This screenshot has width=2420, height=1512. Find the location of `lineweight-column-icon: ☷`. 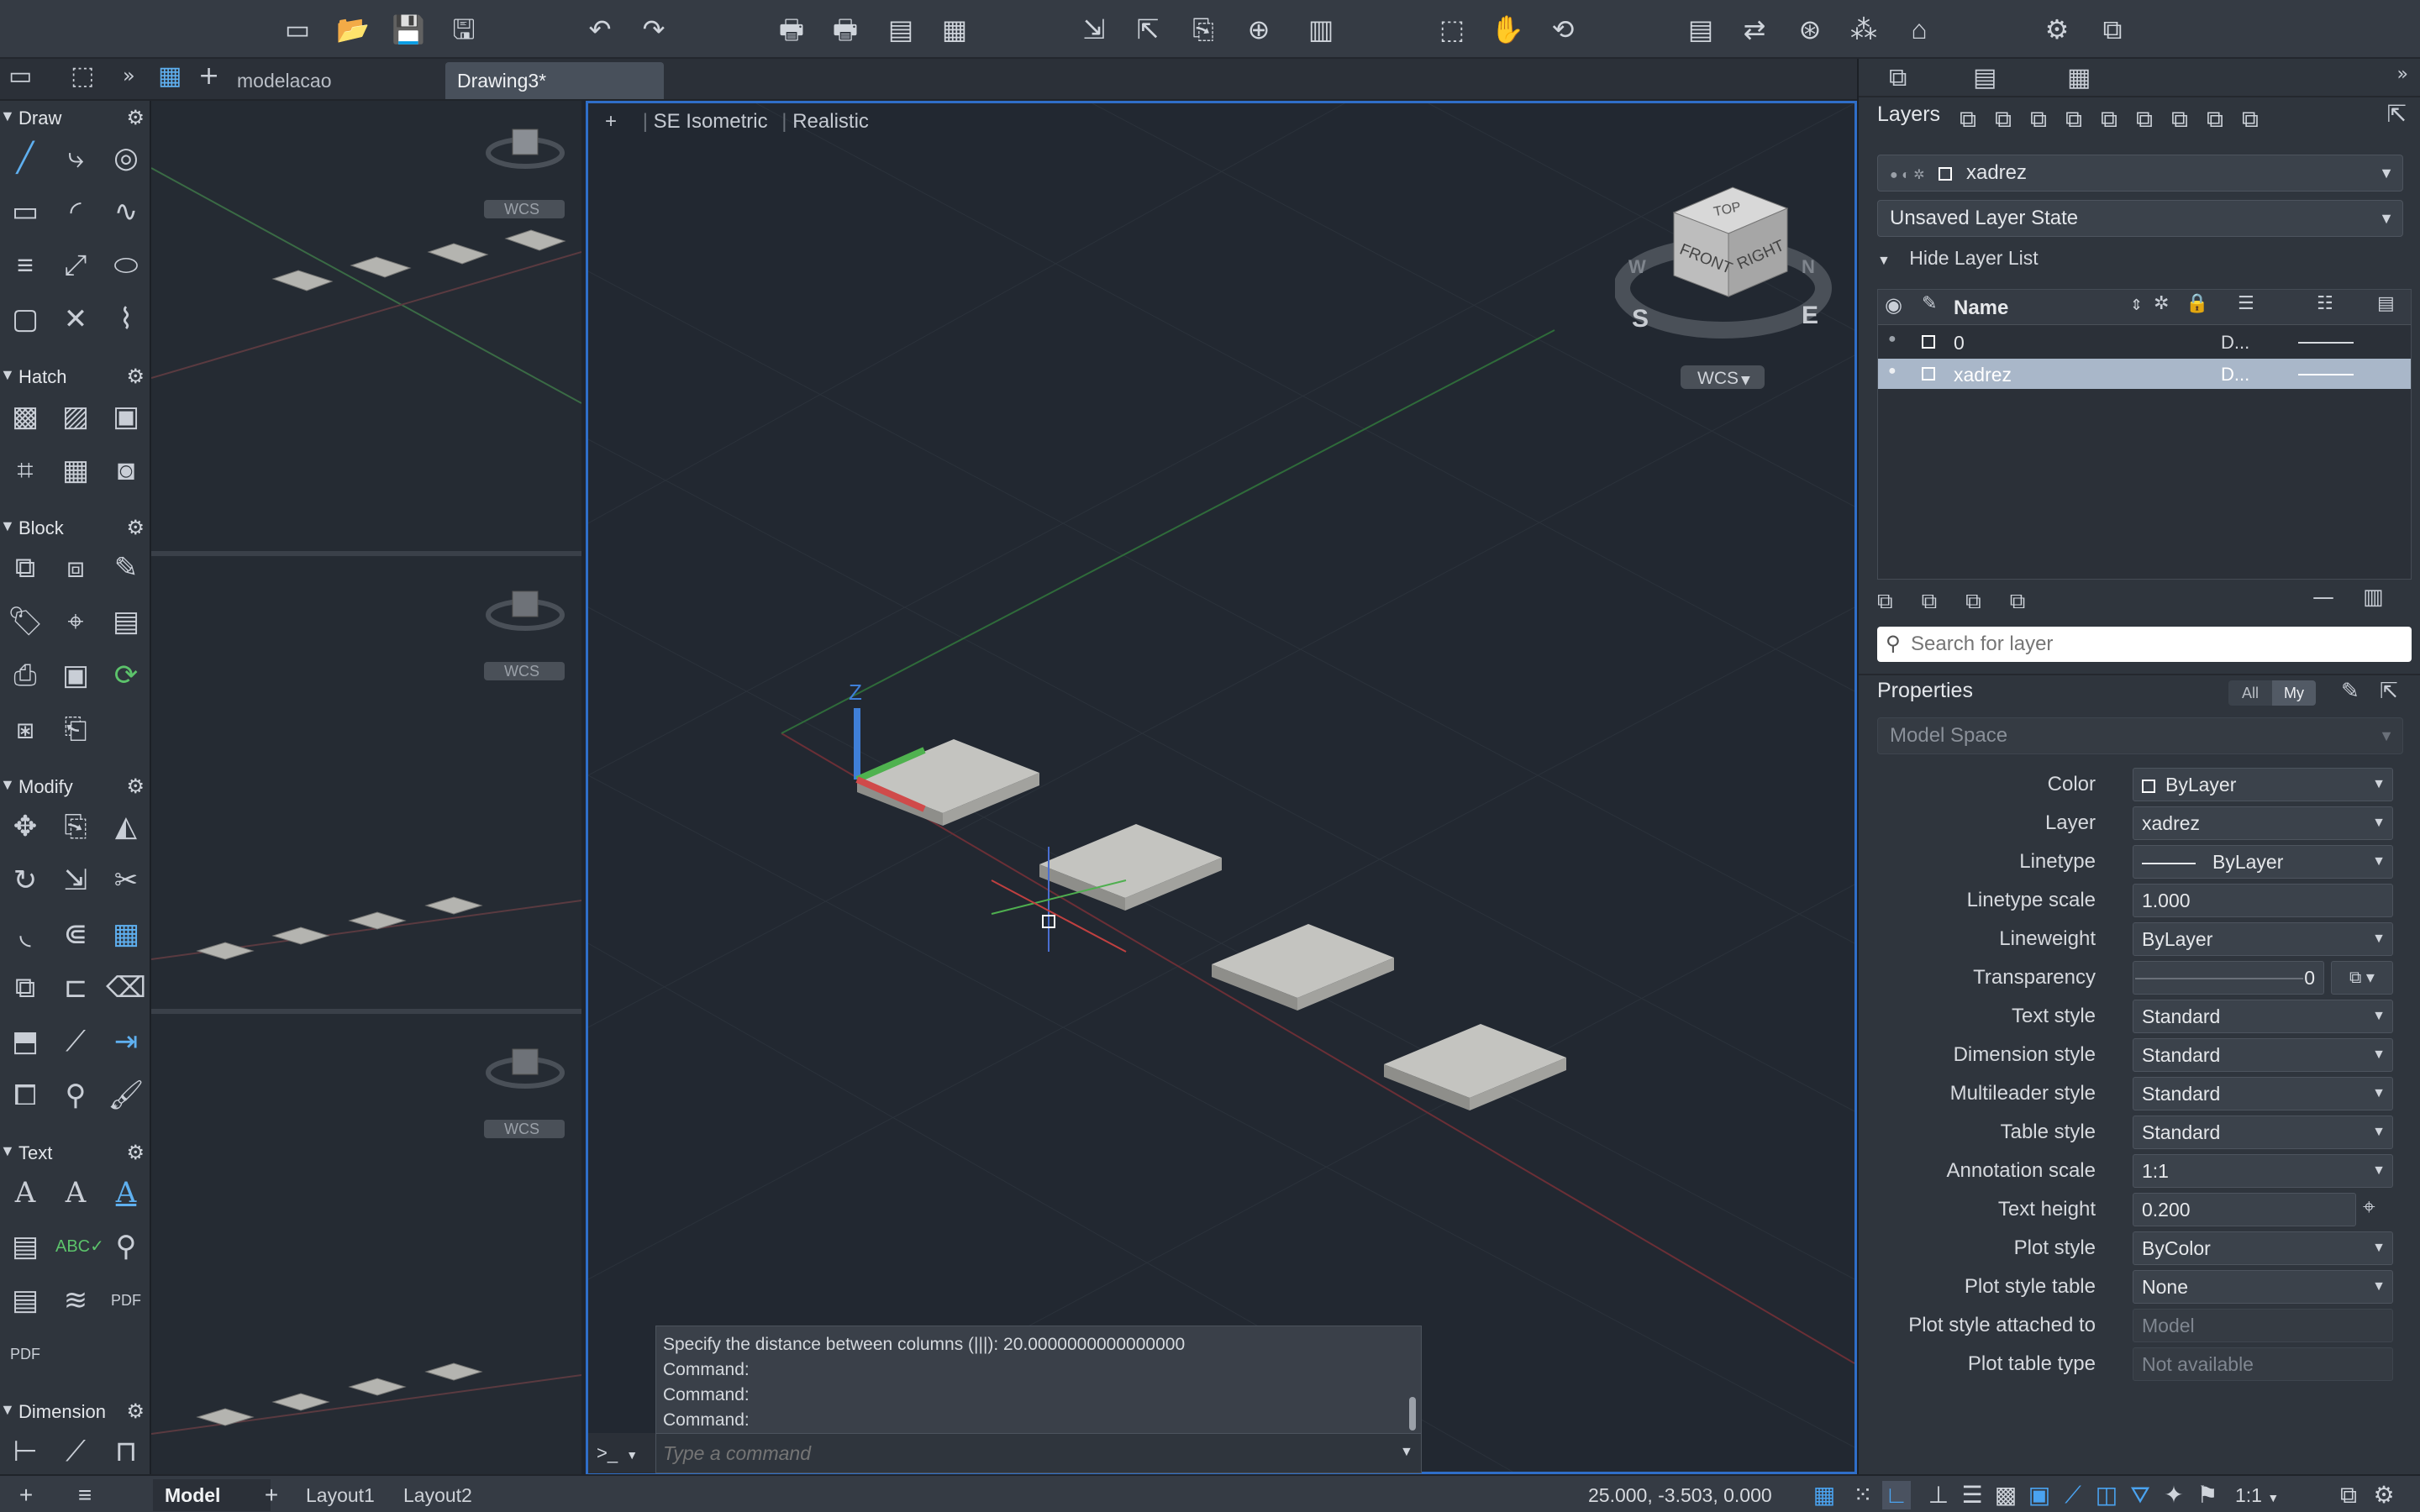

lineweight-column-icon: ☷ is located at coordinates (2325, 304).